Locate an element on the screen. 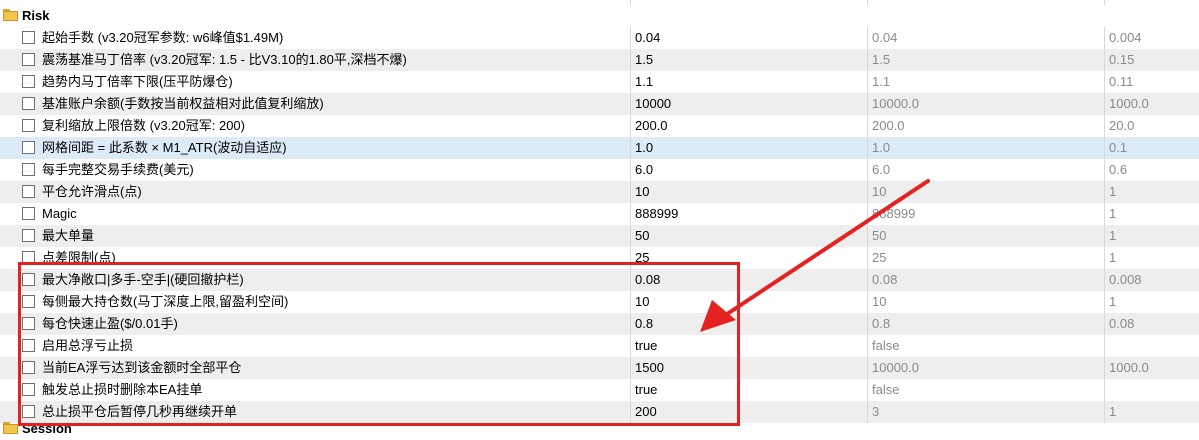  param-step: 0.6 is located at coordinates (1118, 169).